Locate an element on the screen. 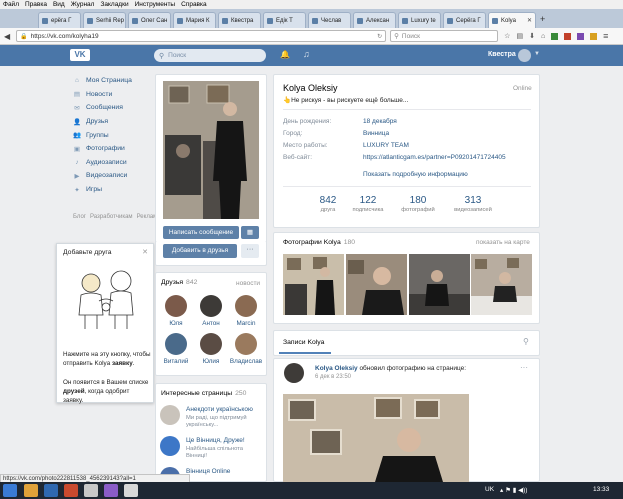 The height and width of the screenshot is (499, 623). left-menu-item: ♪ Аудиозаписи is located at coordinates (113, 163).